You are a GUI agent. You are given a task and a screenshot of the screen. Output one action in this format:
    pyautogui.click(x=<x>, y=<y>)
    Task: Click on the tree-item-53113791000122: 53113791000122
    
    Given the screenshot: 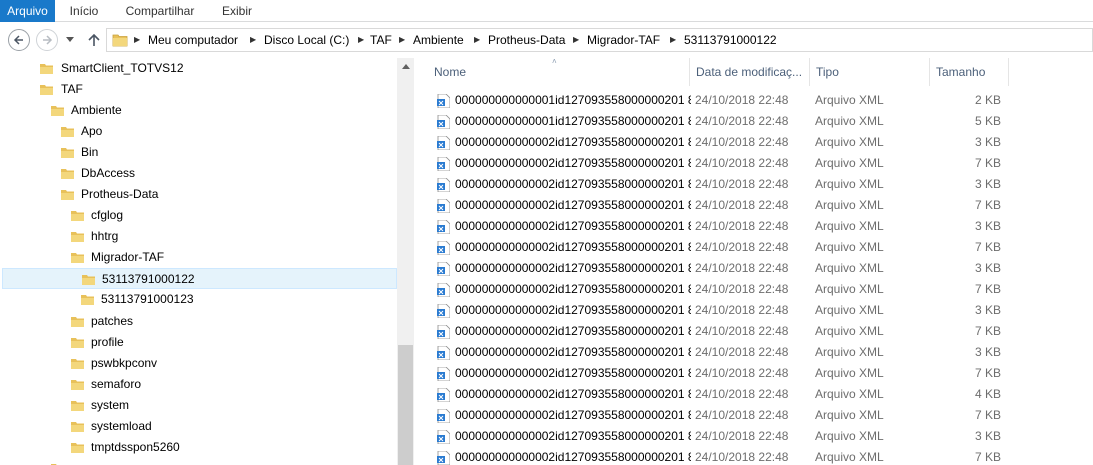 What is the action you would take?
    pyautogui.click(x=199, y=278)
    